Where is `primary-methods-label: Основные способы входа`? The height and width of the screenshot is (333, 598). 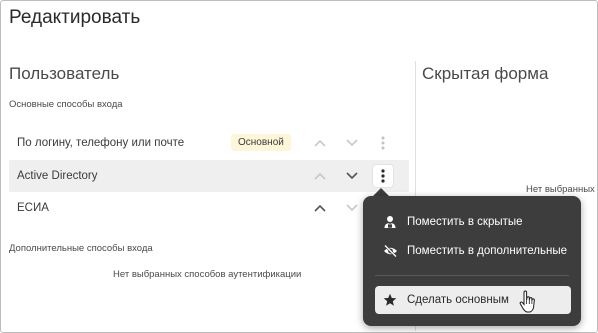
primary-methods-label: Основные способы входа is located at coordinates (66, 104).